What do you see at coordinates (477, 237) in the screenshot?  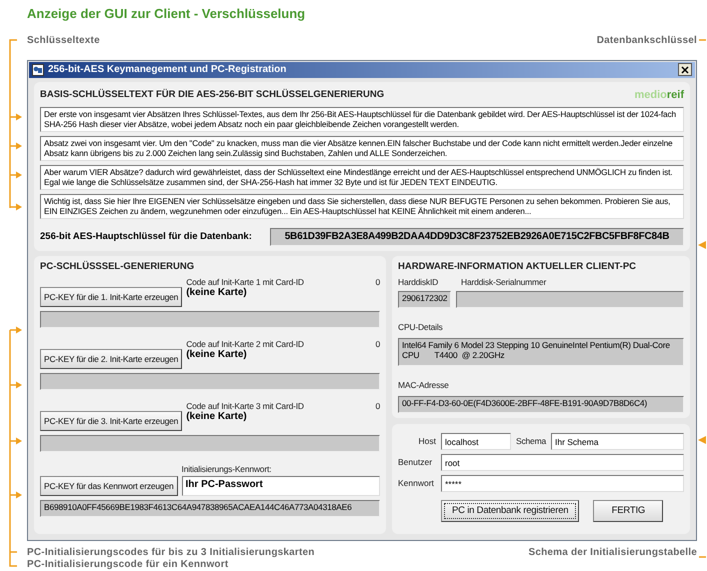 I see `key-field: 5B61D39FB2A3E8A499B2DAA4DD9D3C8F23752EB2926A0E715C2FBC5FBF8FC84B` at bounding box center [477, 237].